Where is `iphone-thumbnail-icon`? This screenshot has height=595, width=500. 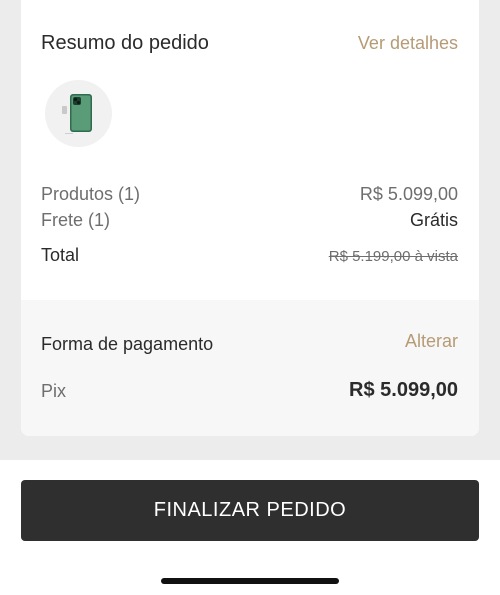 iphone-thumbnail-icon is located at coordinates (76, 113).